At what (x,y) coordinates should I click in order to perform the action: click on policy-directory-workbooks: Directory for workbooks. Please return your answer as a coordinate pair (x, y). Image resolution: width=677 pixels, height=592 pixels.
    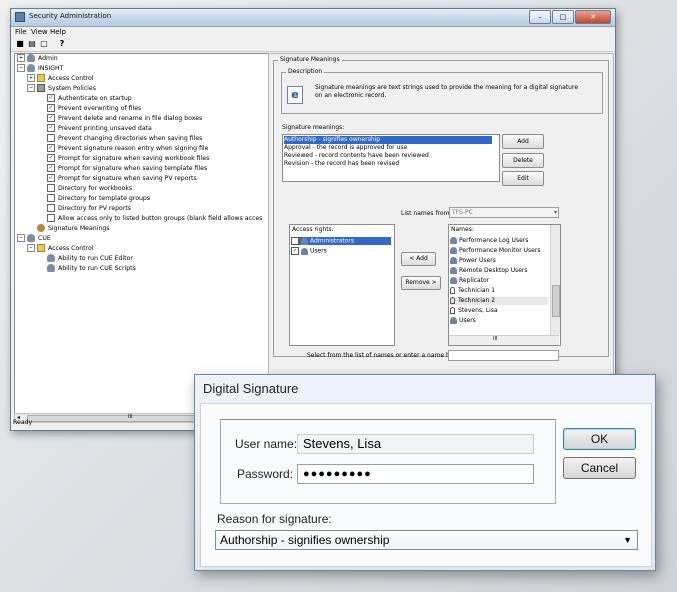
    Looking at the image, I should click on (89, 189).